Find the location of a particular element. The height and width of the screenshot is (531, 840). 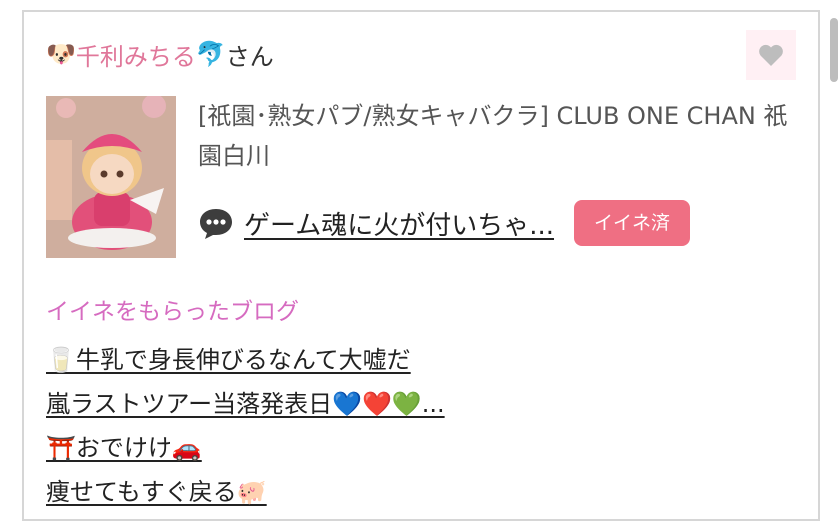

speech-bubble-icon is located at coordinates (216, 224).